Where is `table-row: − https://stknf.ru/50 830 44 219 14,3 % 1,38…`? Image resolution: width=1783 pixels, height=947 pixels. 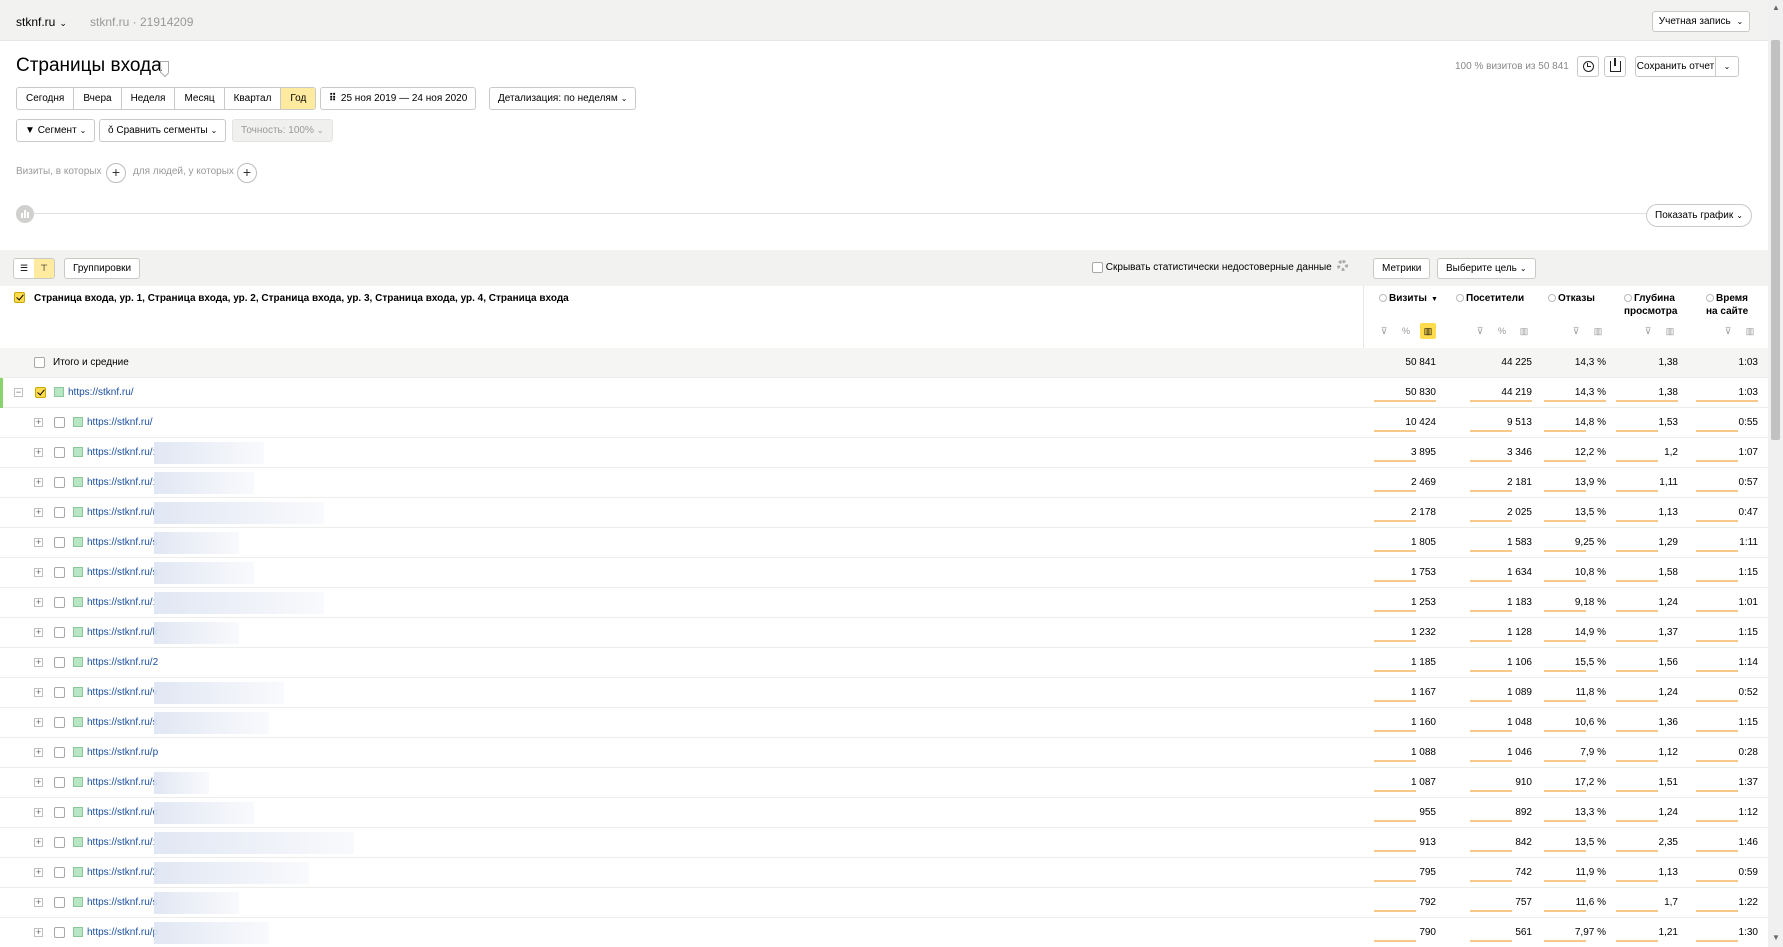 table-row: − https://stknf.ru/50 830 44 219 14,3 % 1,38… is located at coordinates (884, 393).